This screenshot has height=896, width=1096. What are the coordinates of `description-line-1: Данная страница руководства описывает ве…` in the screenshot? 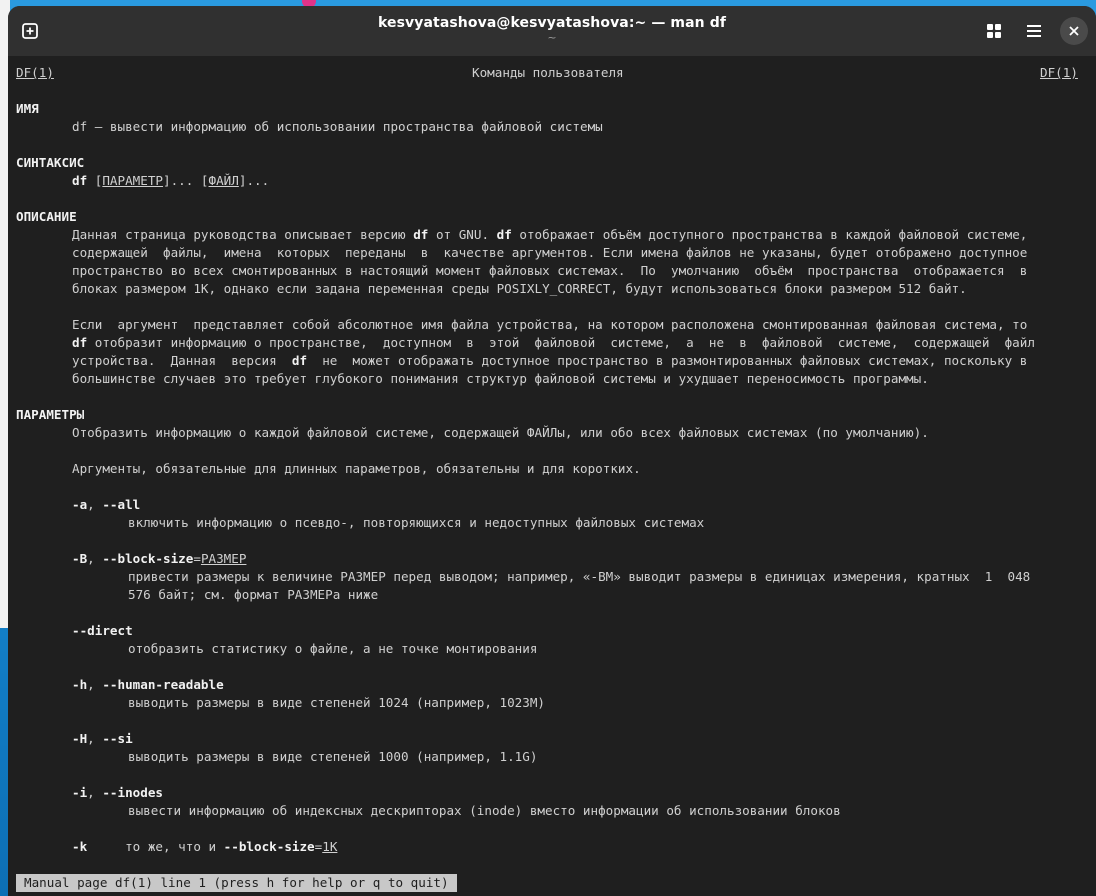 It's located at (549, 235).